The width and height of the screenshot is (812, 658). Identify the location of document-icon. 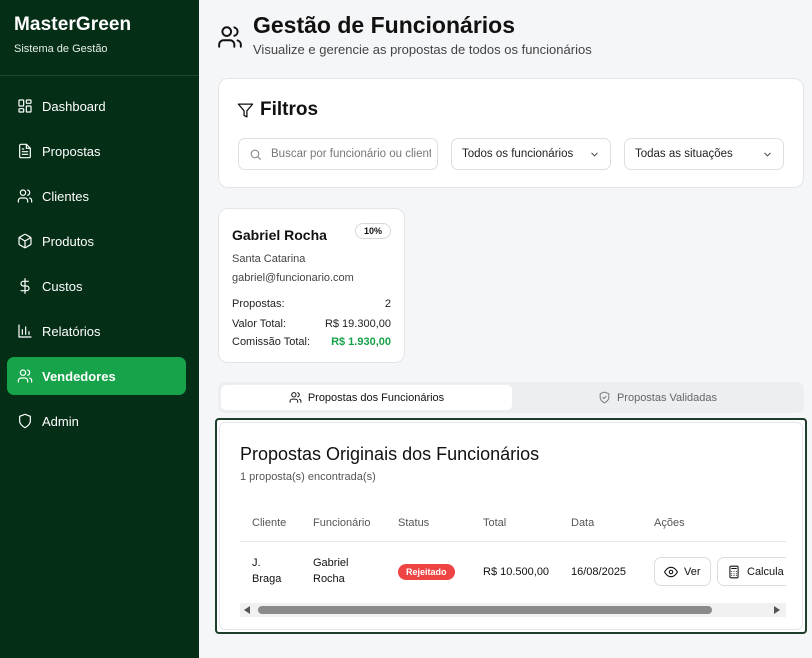
(24, 151).